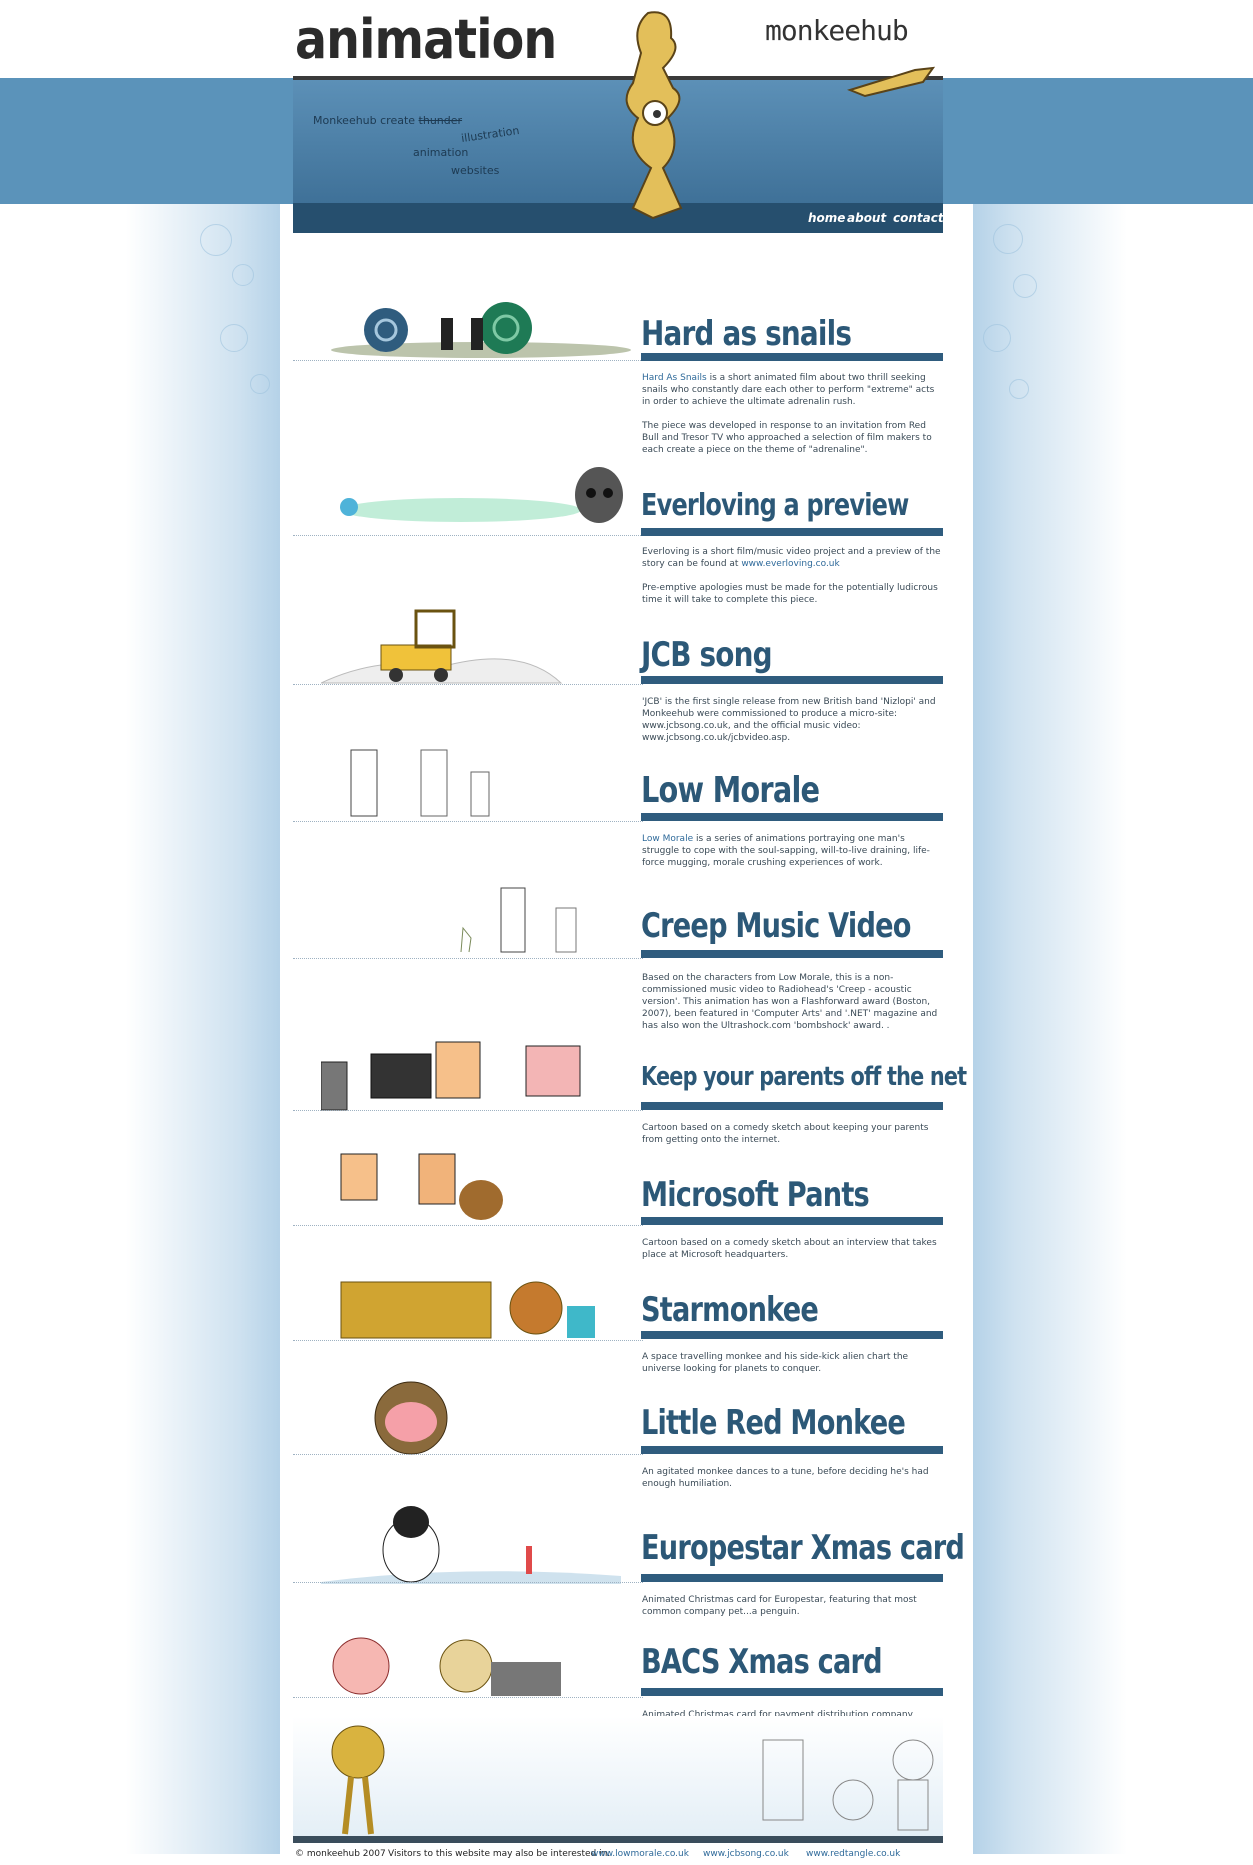 This screenshot has height=1865, width=1253. I want to click on brand-logo: monkeehub, so click(837, 30).